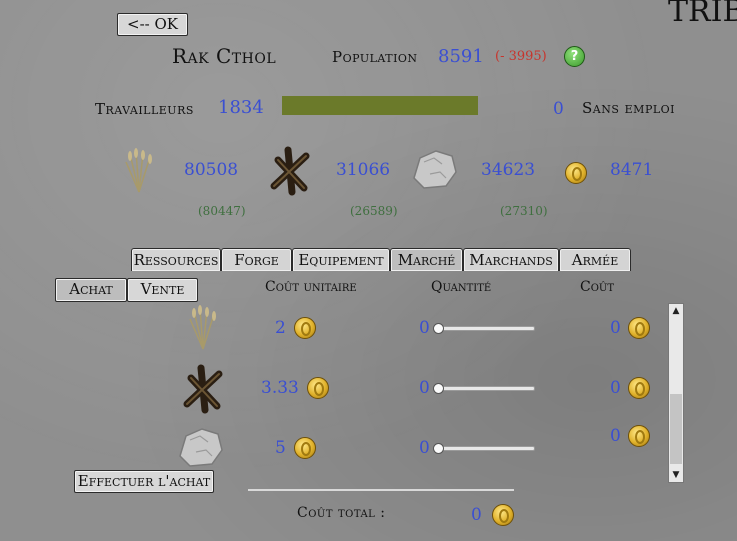  What do you see at coordinates (222, 211) in the screenshot?
I see `resource-wheat-sub: (80447)` at bounding box center [222, 211].